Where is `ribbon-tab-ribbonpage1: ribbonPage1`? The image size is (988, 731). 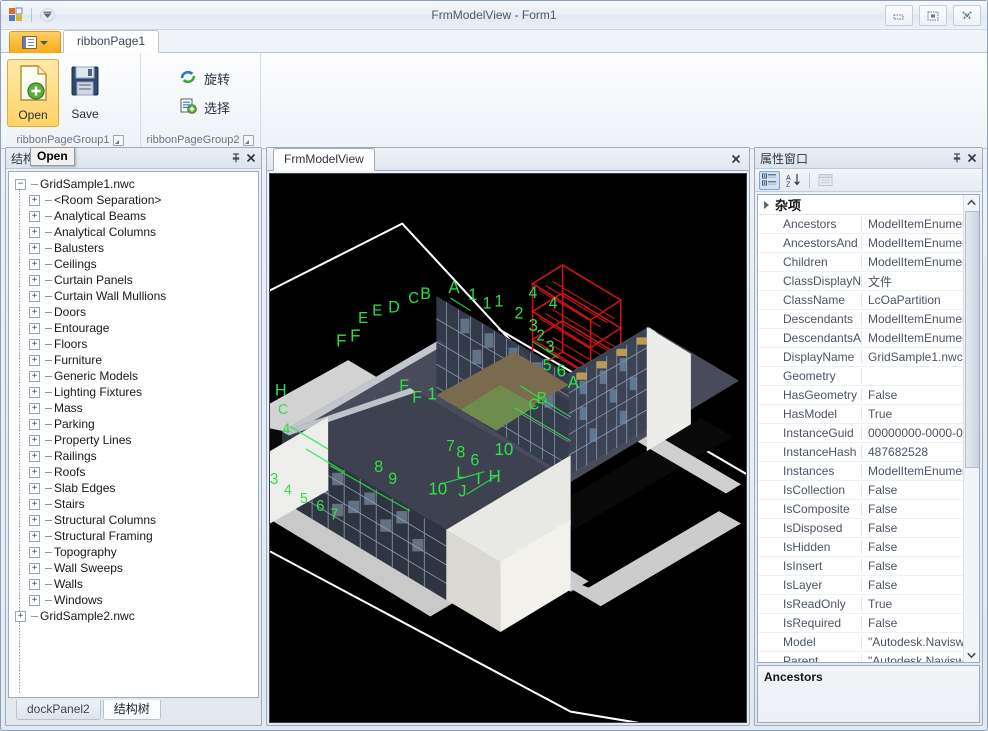
ribbon-tab-ribbonpage1: ribbonPage1 is located at coordinates (111, 41).